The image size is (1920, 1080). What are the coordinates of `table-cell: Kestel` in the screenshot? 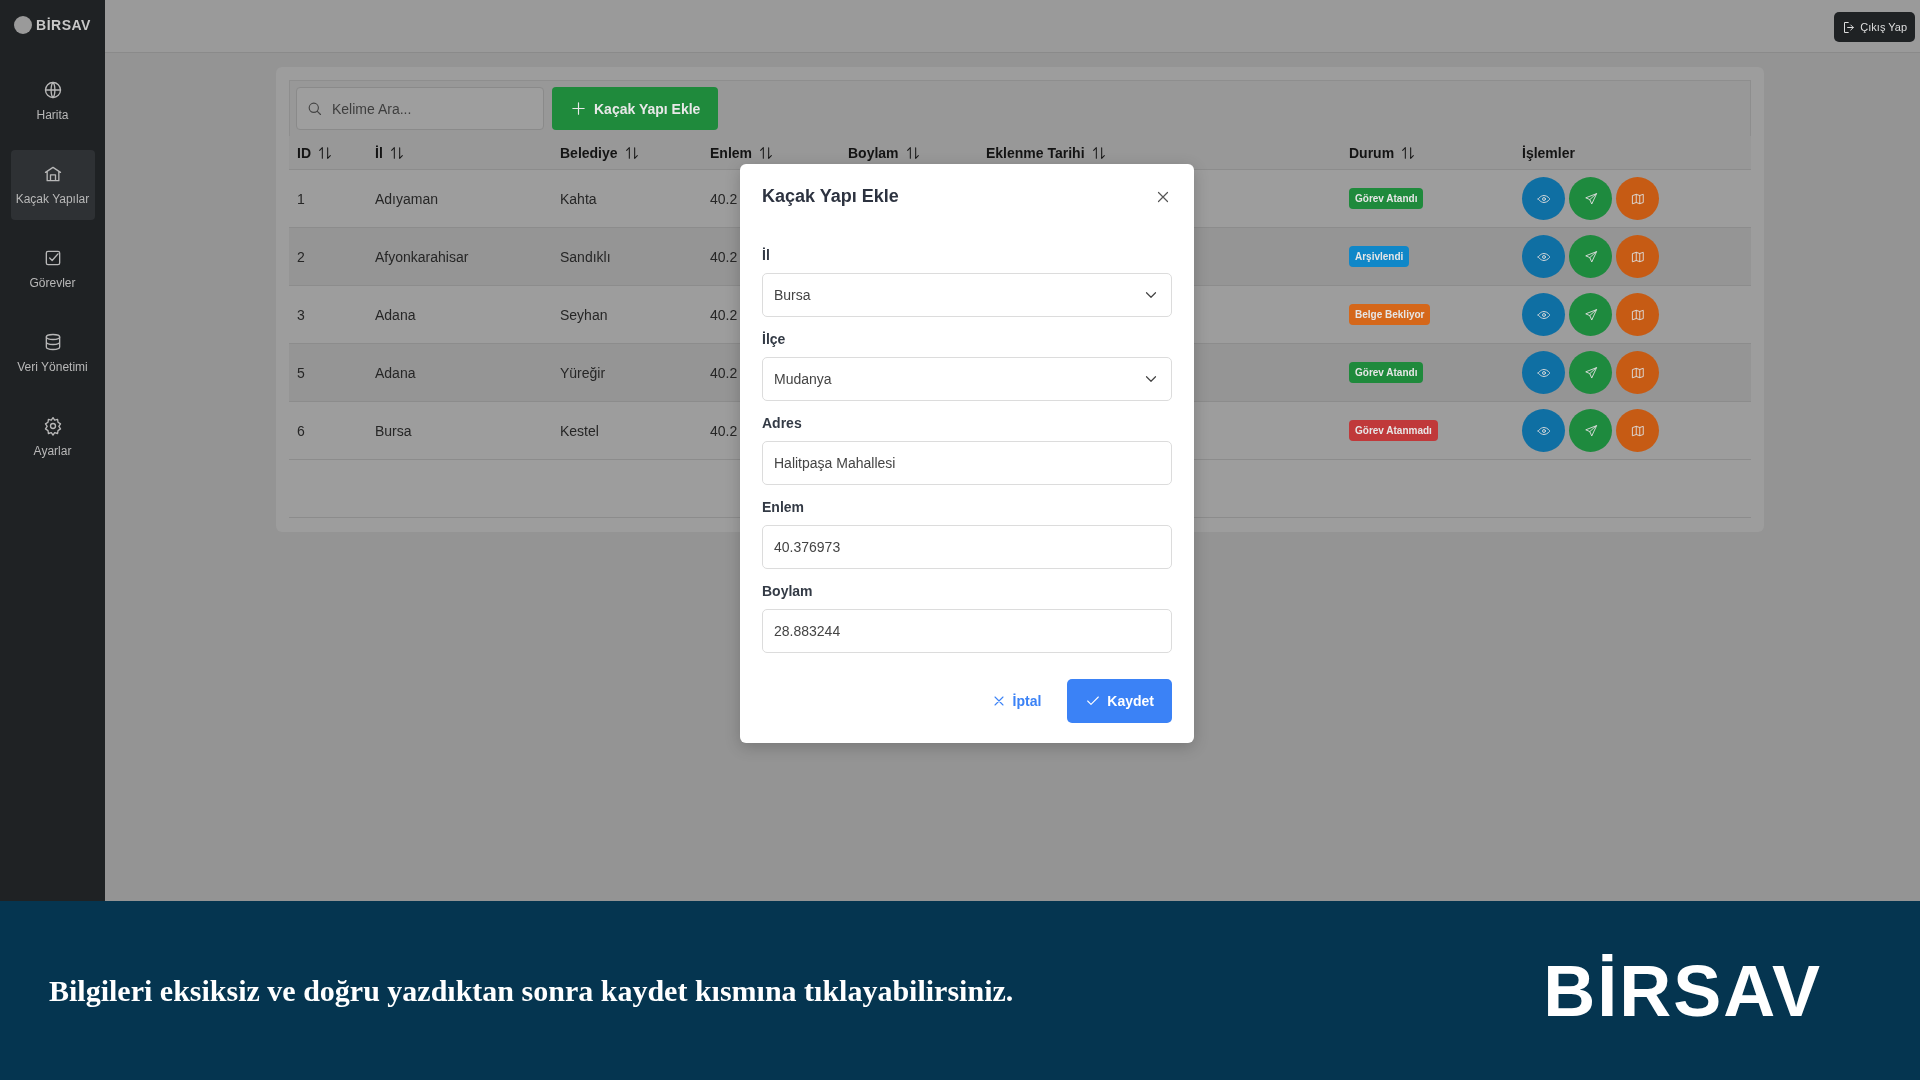 It's located at (579, 430).